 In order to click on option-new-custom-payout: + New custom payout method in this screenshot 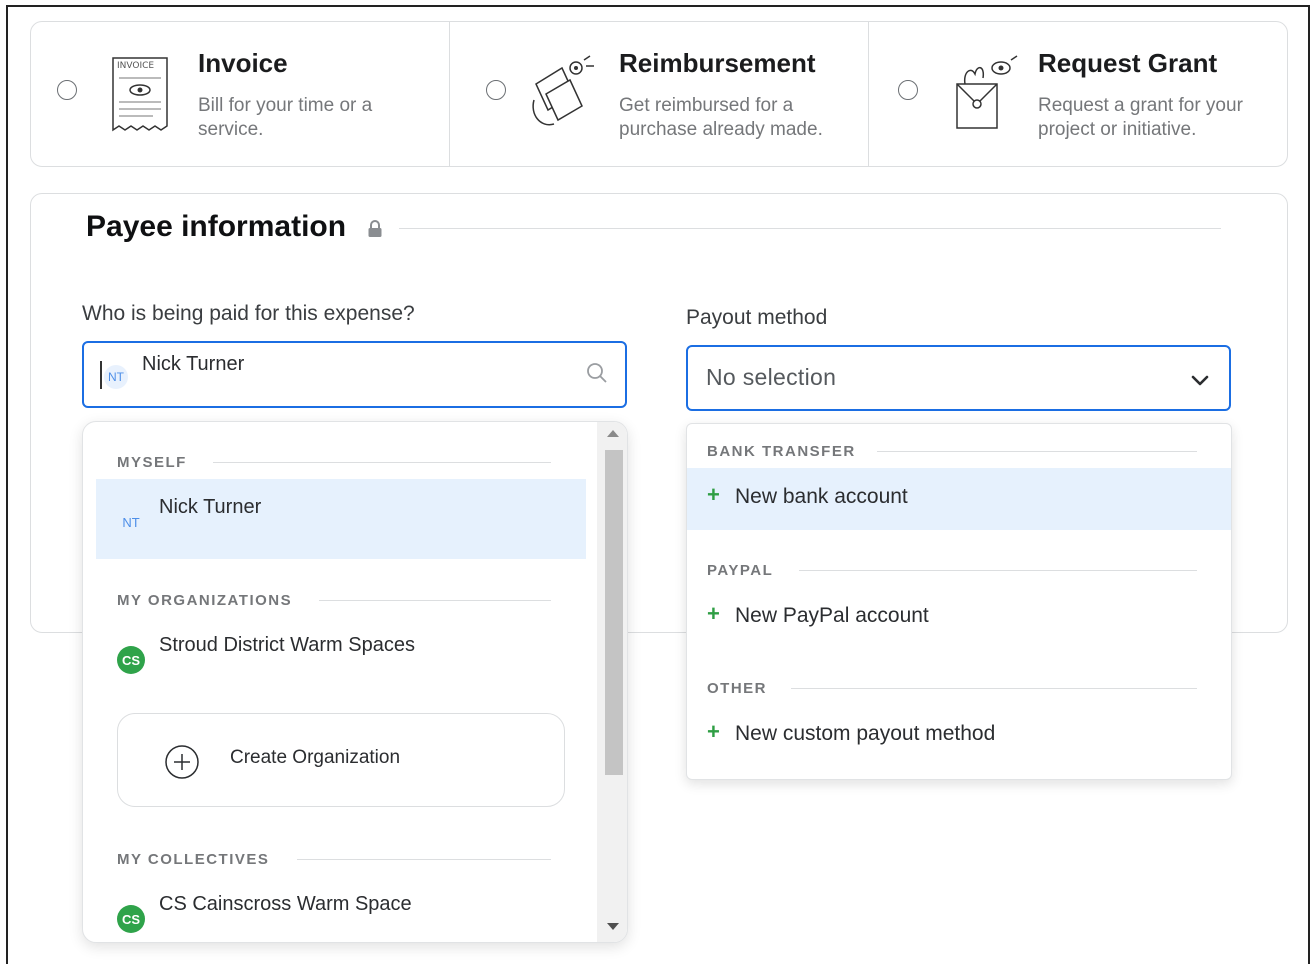, I will do `click(959, 736)`.